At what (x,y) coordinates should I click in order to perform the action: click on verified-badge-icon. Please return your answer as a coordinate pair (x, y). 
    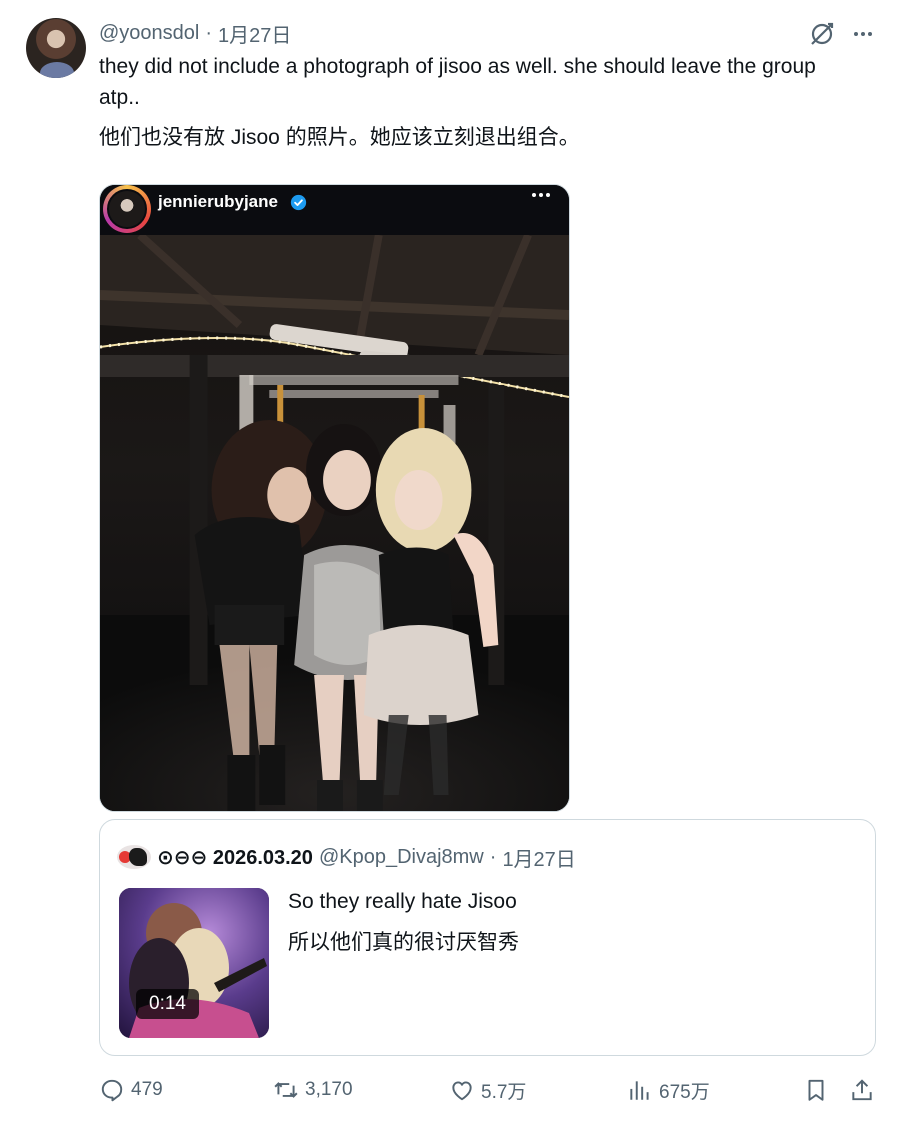
    Looking at the image, I should click on (298, 202).